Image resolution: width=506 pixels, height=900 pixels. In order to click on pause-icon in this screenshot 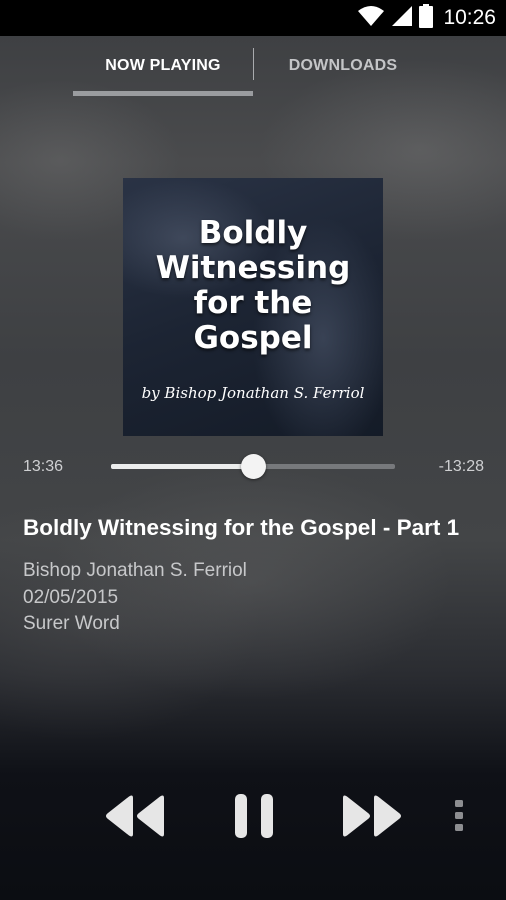, I will do `click(254, 818)`.